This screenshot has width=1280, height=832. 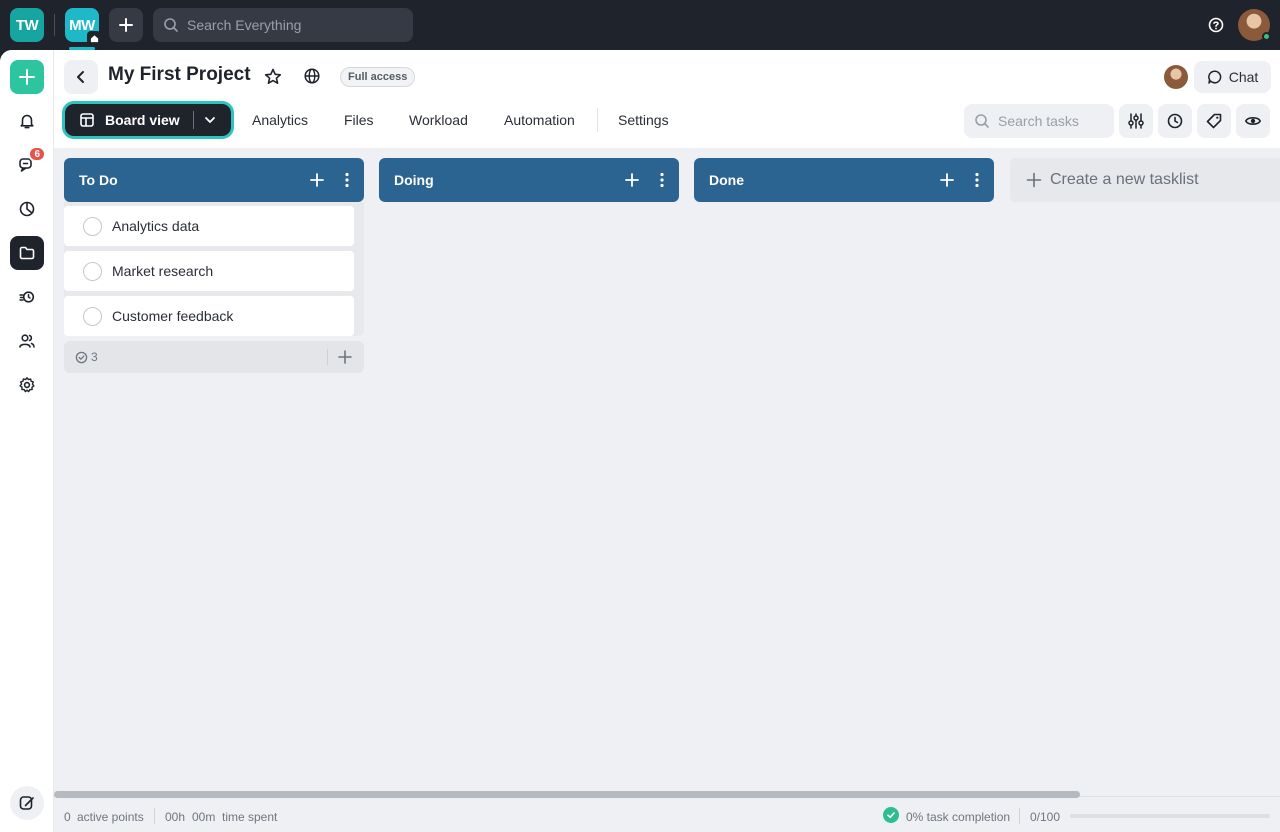 I want to click on online-status-dot, so click(x=1266, y=36).